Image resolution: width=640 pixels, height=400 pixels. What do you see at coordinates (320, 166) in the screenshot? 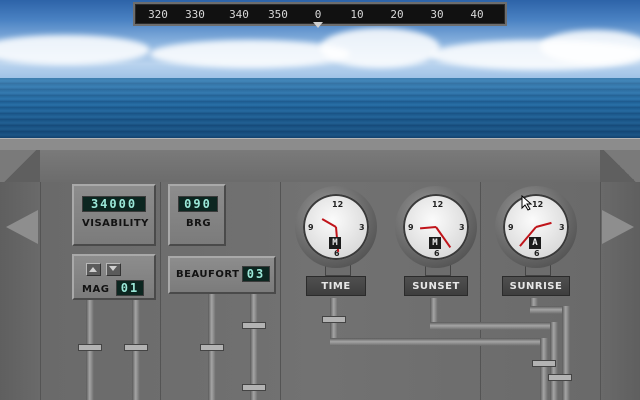
I see `panel-top` at bounding box center [320, 166].